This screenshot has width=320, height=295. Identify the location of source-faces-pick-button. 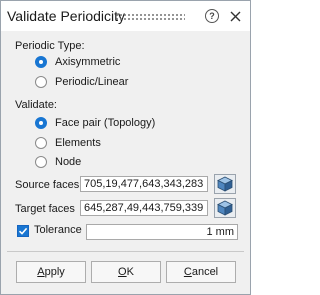
(225, 184).